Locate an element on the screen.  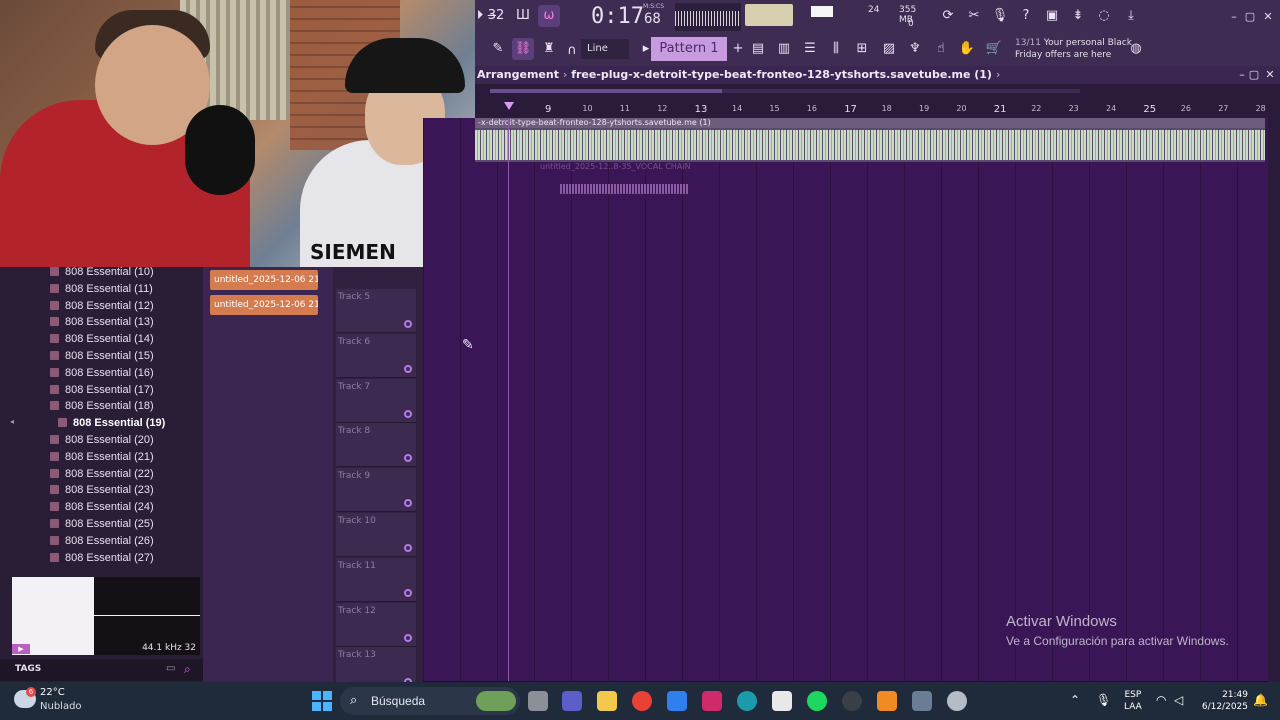
channel-rack-icon: ☰ is located at coordinates (810, 49).